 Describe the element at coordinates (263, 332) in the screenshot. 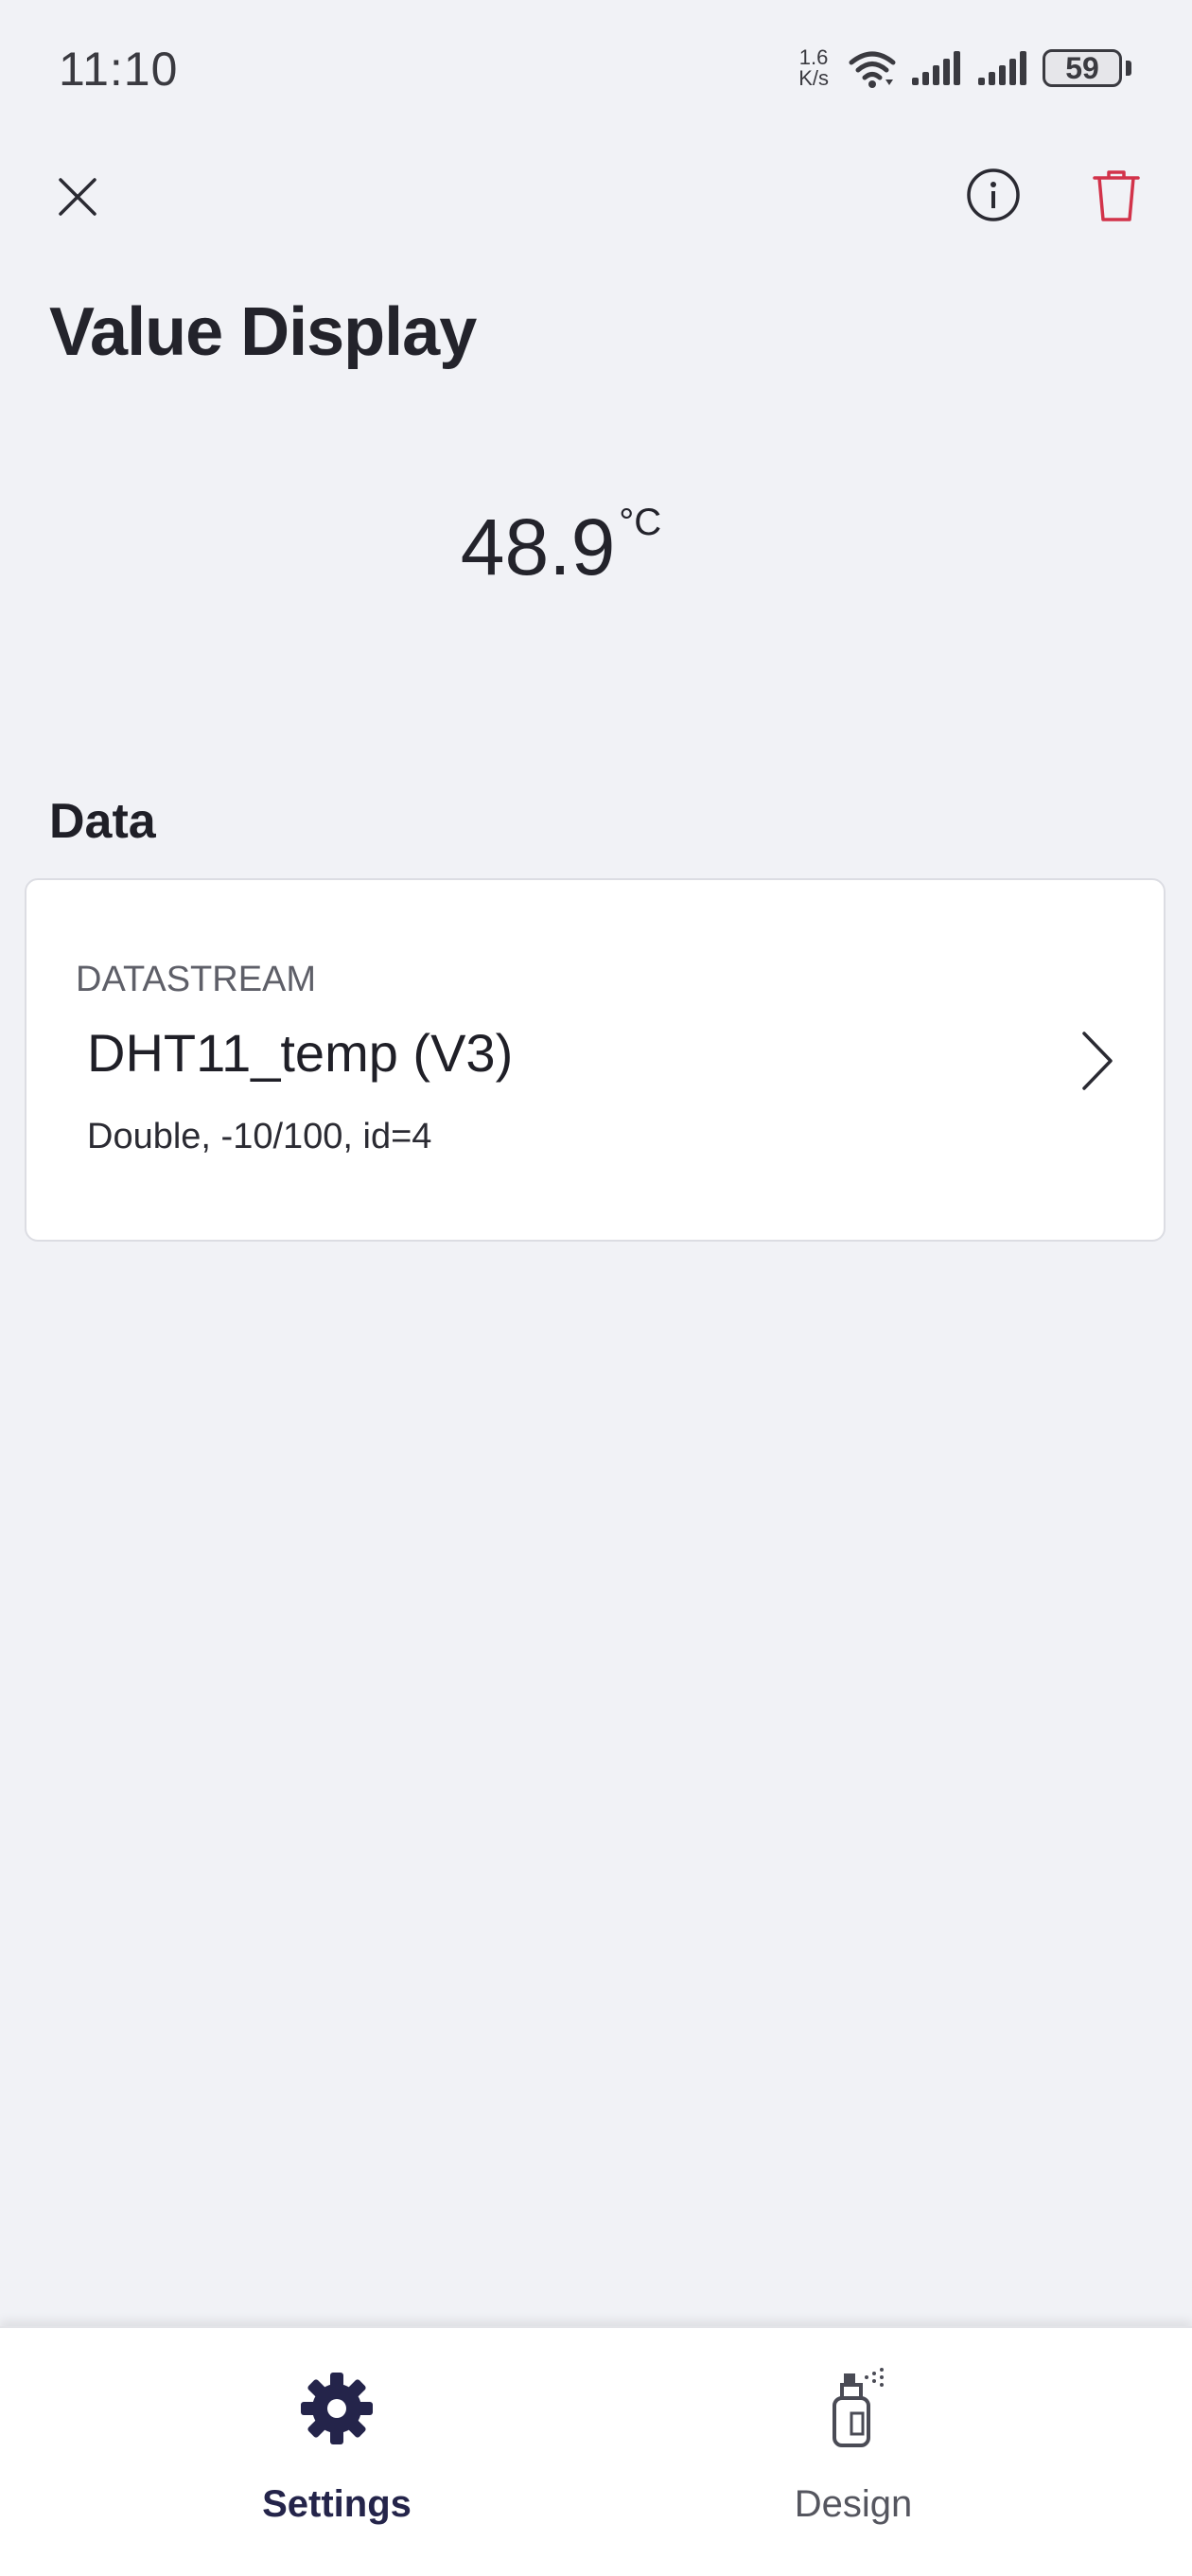

I see `page-title: Value Display` at that location.